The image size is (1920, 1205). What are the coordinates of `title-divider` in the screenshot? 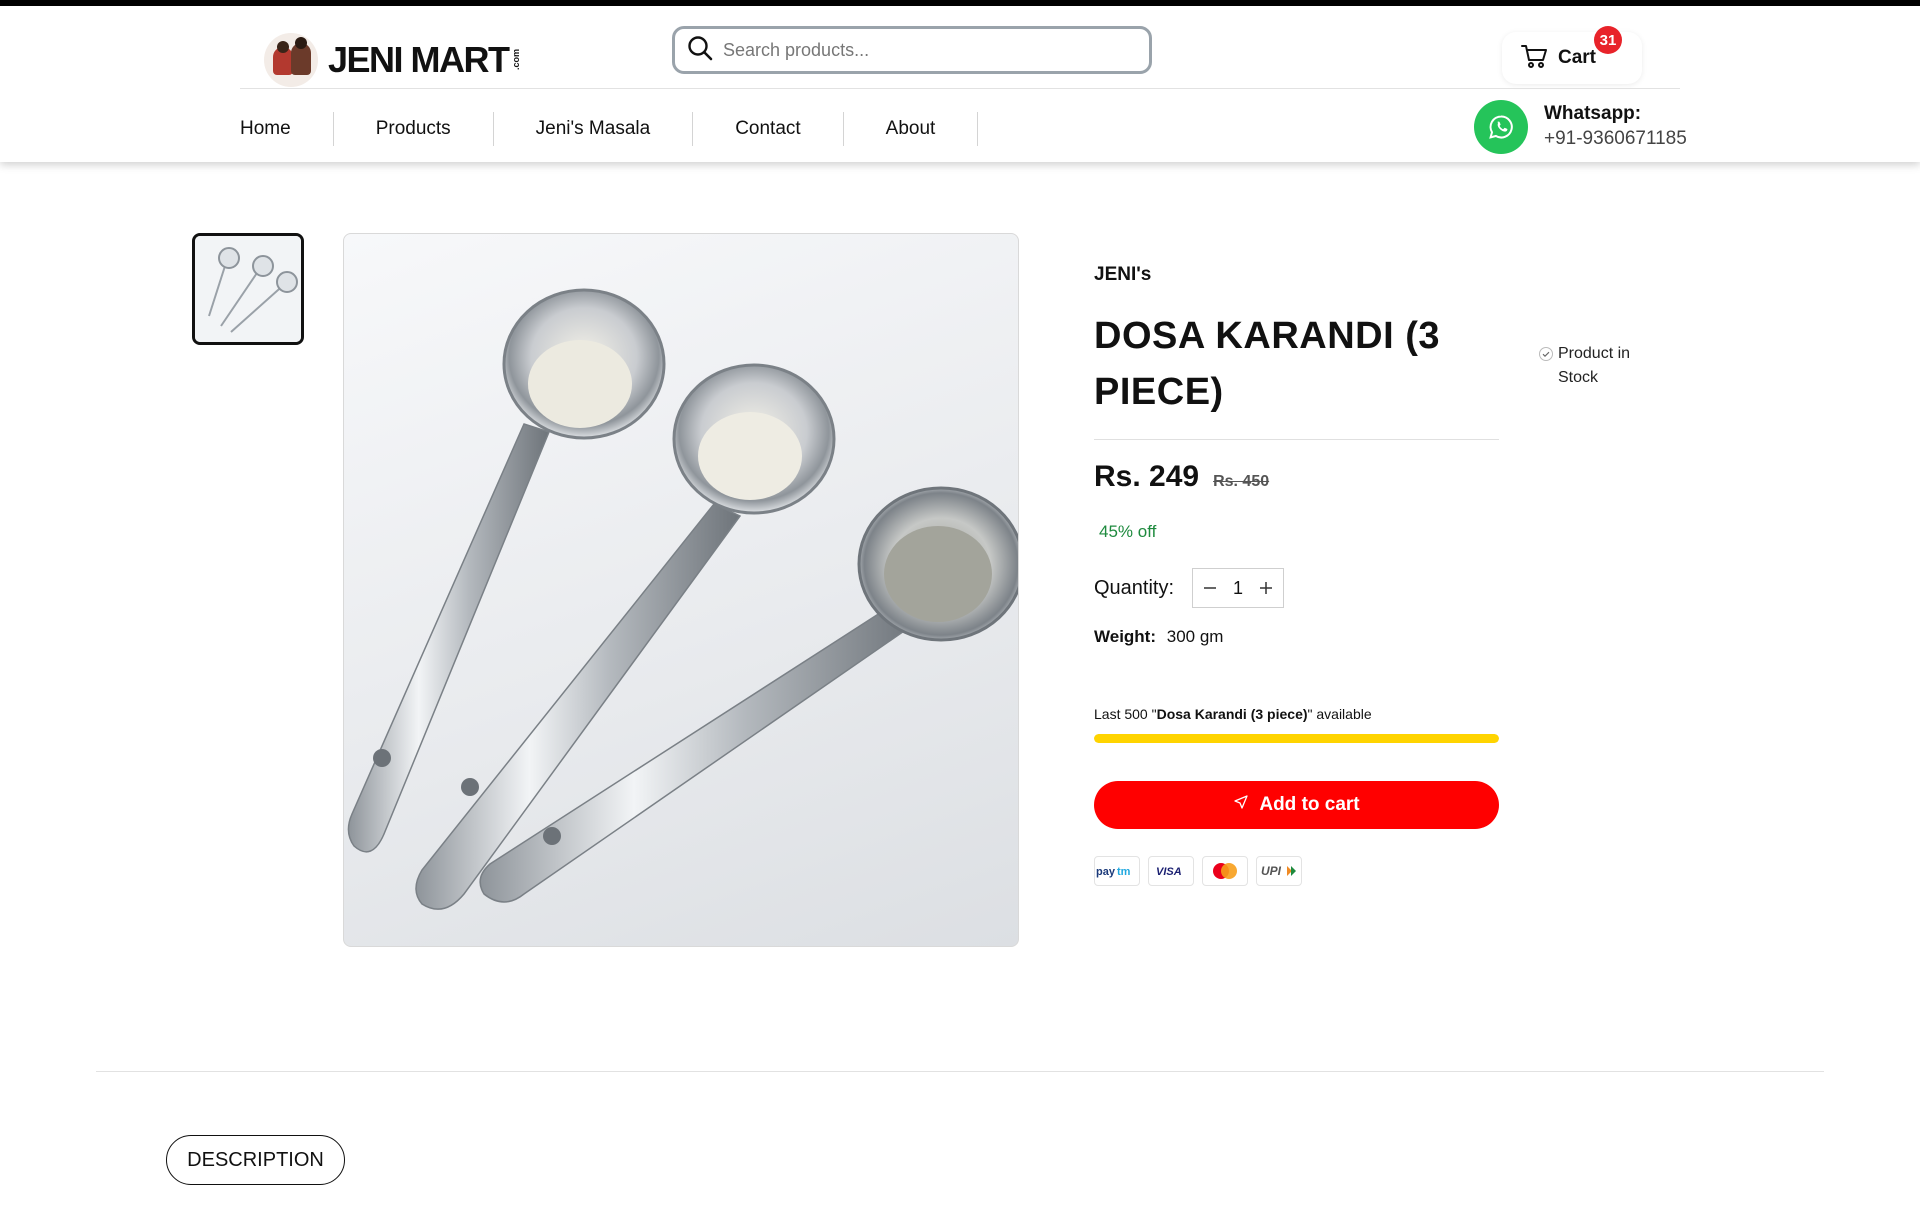 It's located at (1296, 439).